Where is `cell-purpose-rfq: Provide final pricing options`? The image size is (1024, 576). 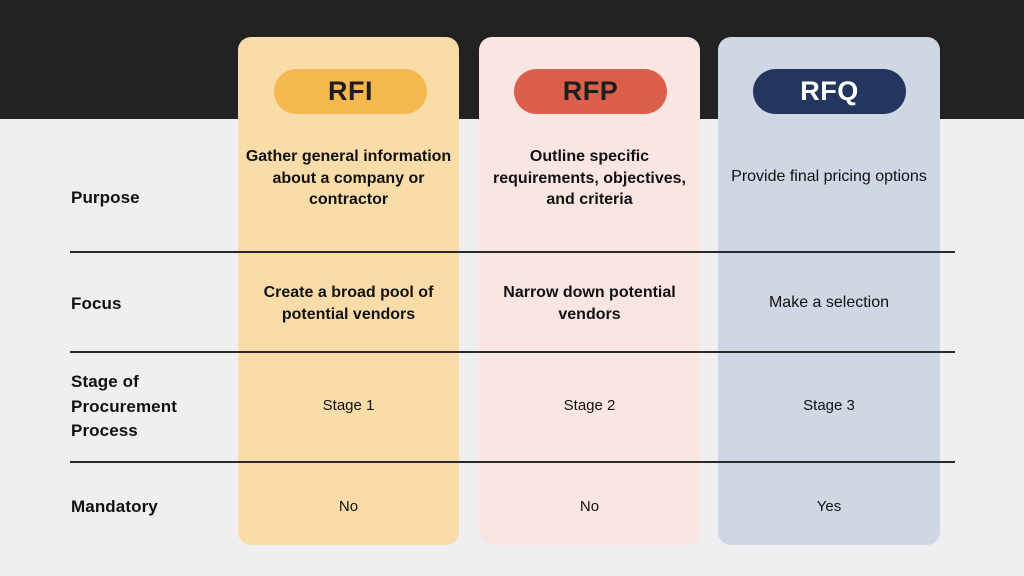
cell-purpose-rfq: Provide final pricing options is located at coordinates (829, 176).